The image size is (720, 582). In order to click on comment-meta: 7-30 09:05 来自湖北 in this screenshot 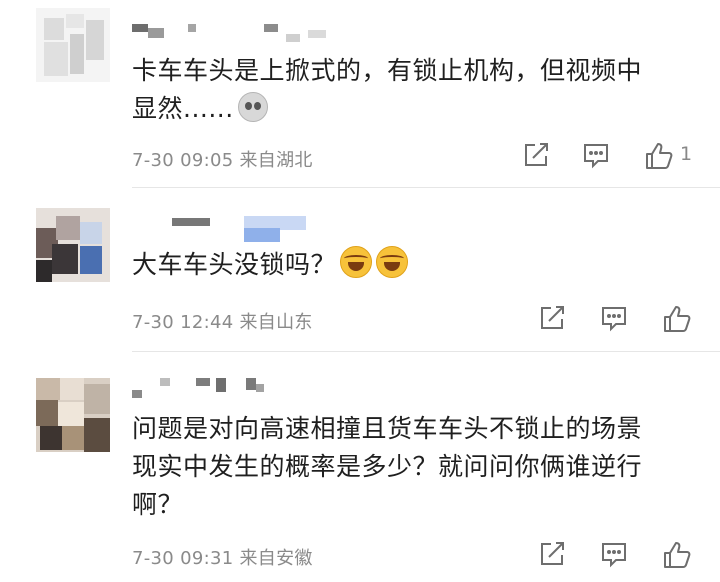, I will do `click(222, 159)`.